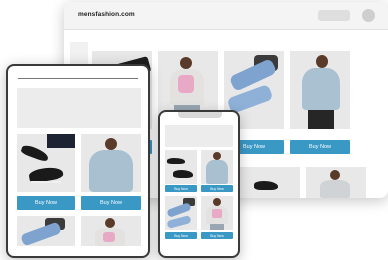 The width and height of the screenshot is (388, 260). I want to click on phone-mockup: Buy Now Buy Now Buy Now Buy Now, so click(199, 184).